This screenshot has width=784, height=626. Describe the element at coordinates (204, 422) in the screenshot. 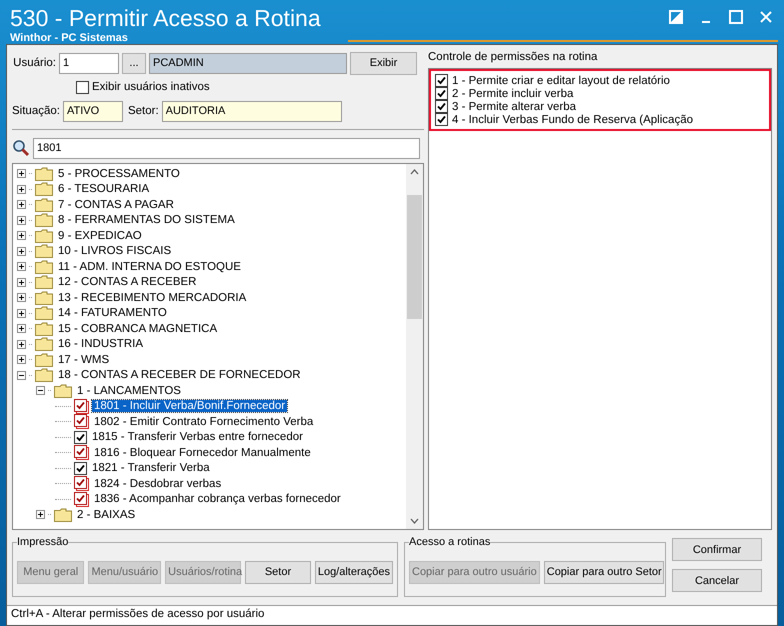

I see `tree-item: 1802 - Emitir Contrato Fornecimento Verba` at that location.